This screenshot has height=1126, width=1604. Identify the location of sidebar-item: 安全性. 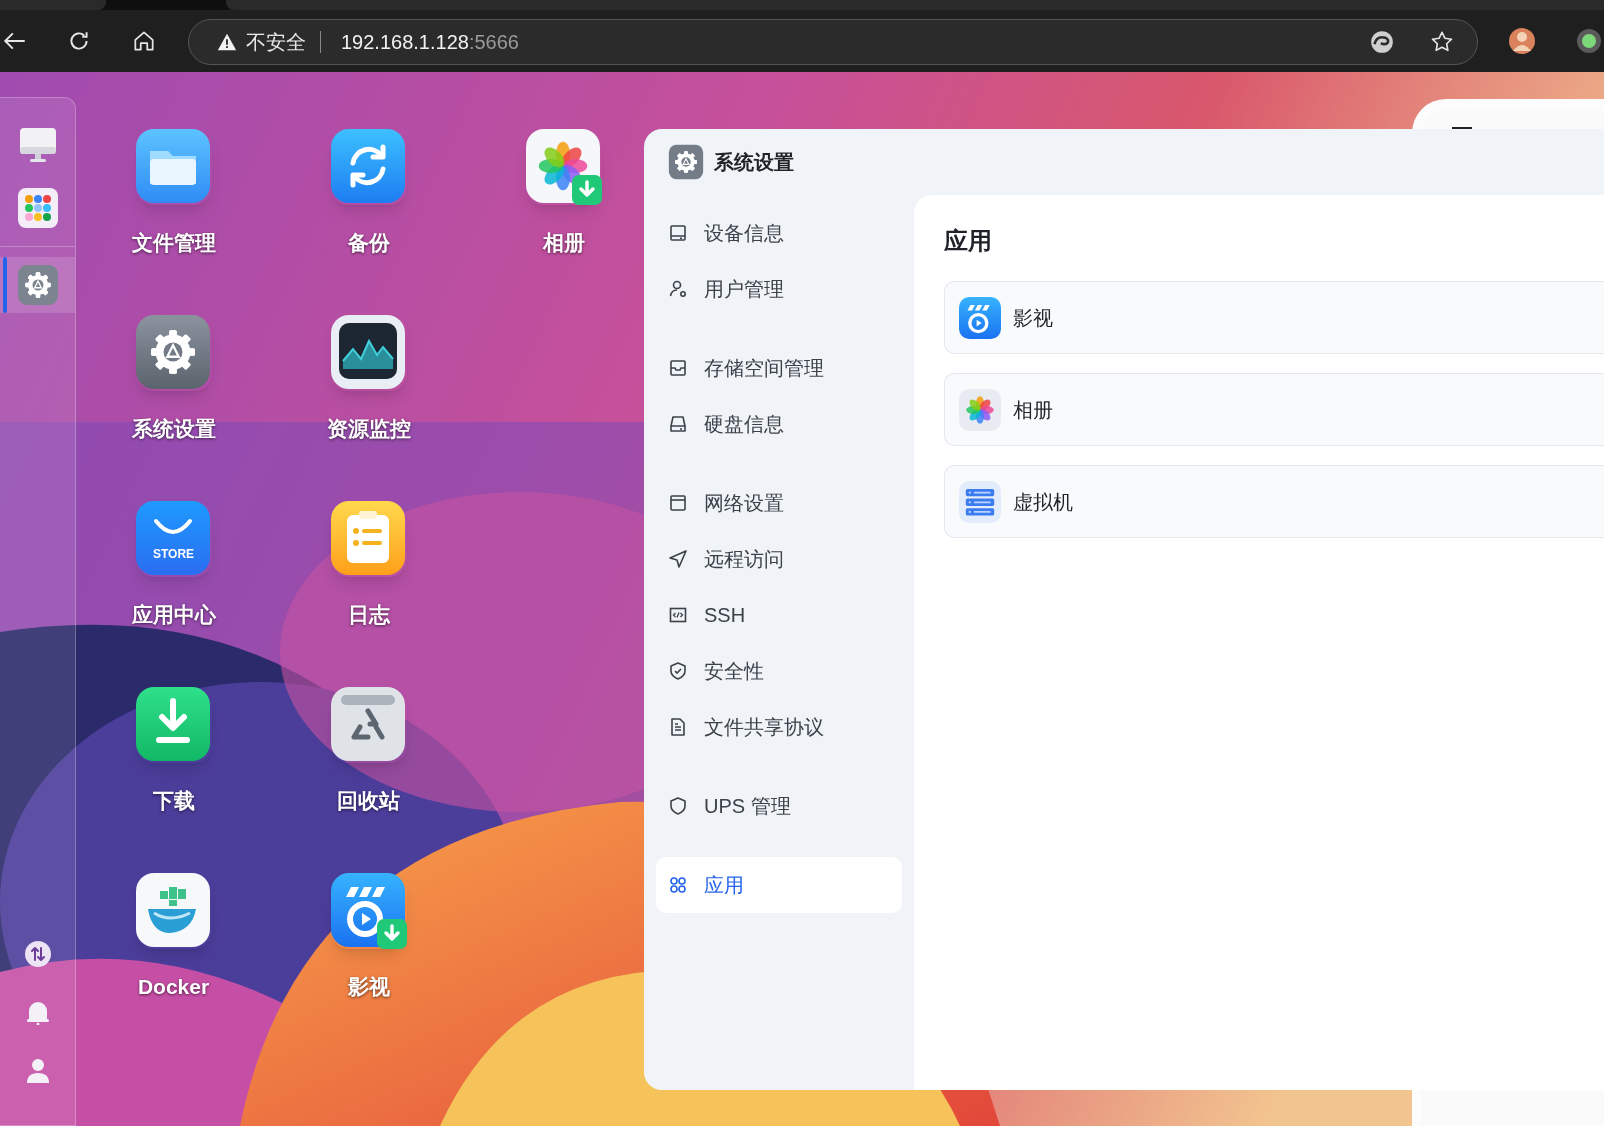
(779, 671).